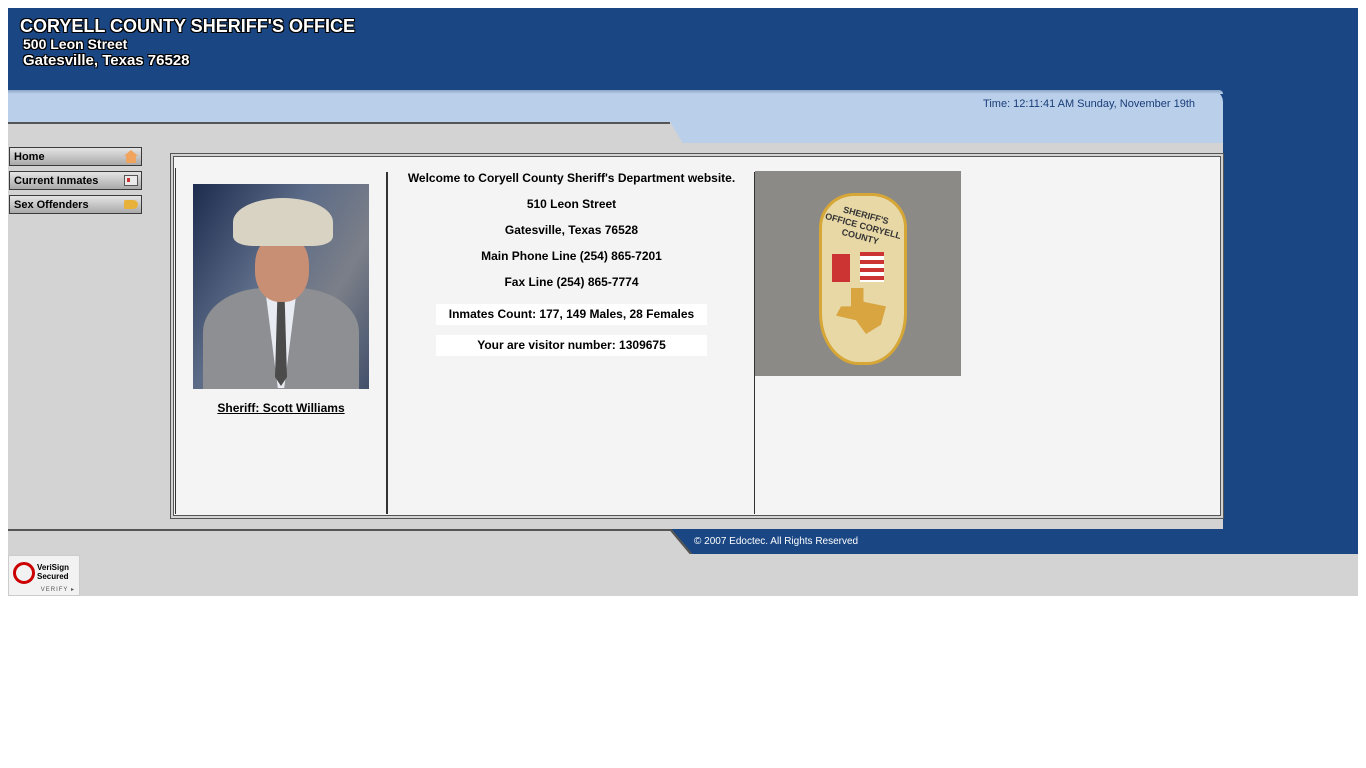  What do you see at coordinates (571, 282) in the screenshot?
I see `fax-text: Fax Line (254) 865-7774` at bounding box center [571, 282].